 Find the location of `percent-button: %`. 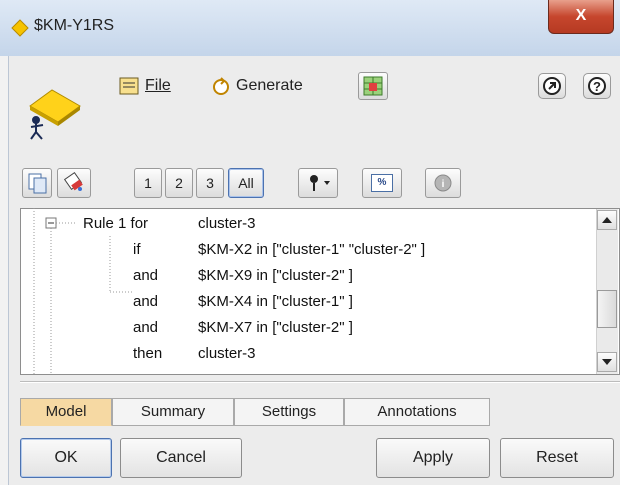

percent-button: % is located at coordinates (382, 183).